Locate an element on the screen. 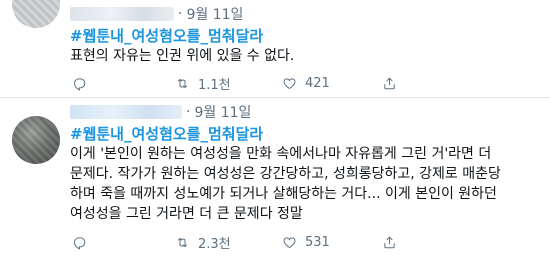 The image size is (550, 262). tweet-actions: 1.1천 421 is located at coordinates (287, 83).